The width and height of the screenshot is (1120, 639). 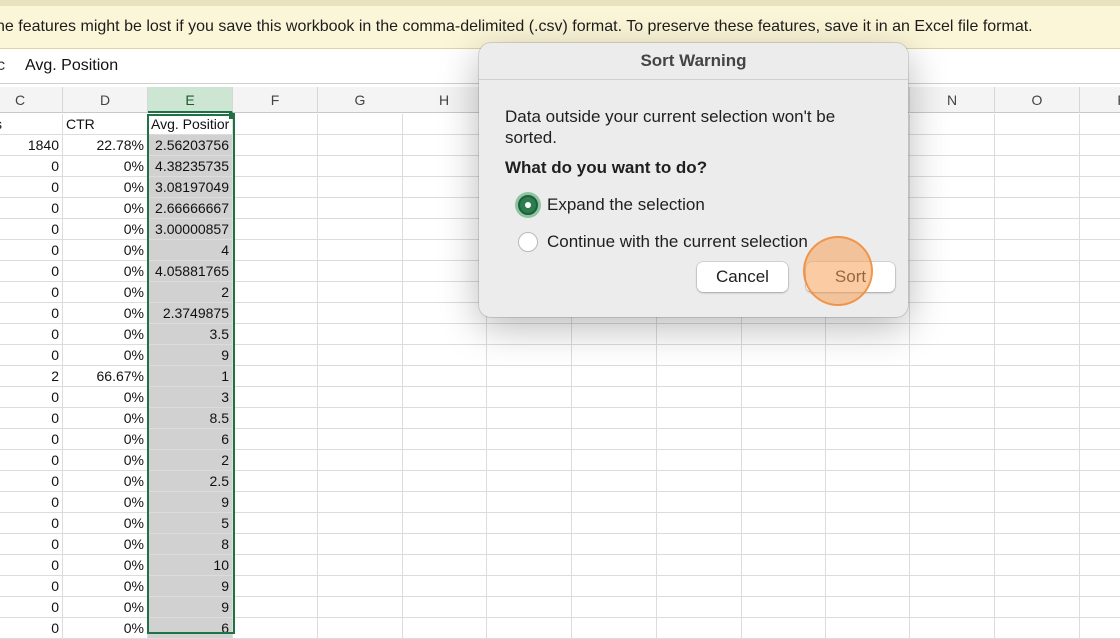 What do you see at coordinates (190, 250) in the screenshot?
I see `table-cell: 4` at bounding box center [190, 250].